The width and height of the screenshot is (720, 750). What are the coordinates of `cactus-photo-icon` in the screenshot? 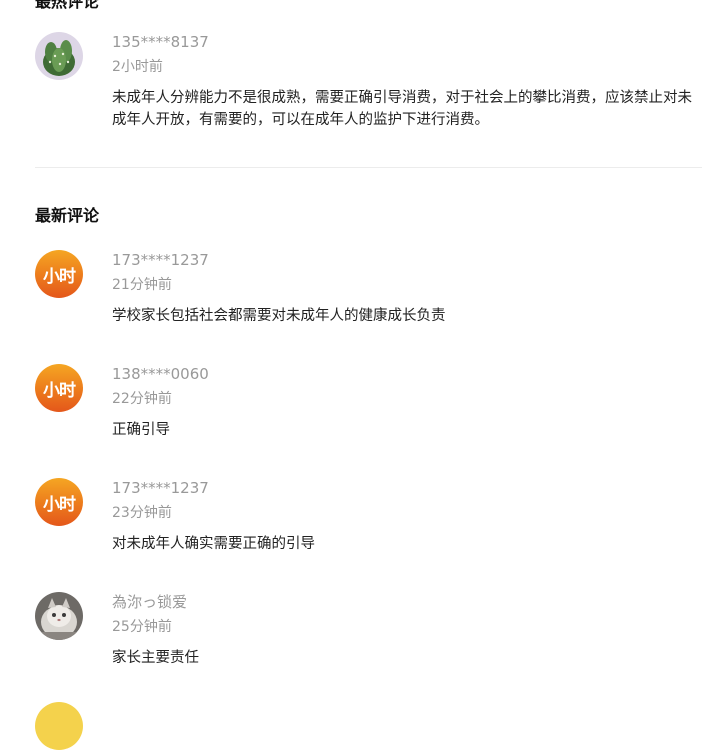 It's located at (59, 56).